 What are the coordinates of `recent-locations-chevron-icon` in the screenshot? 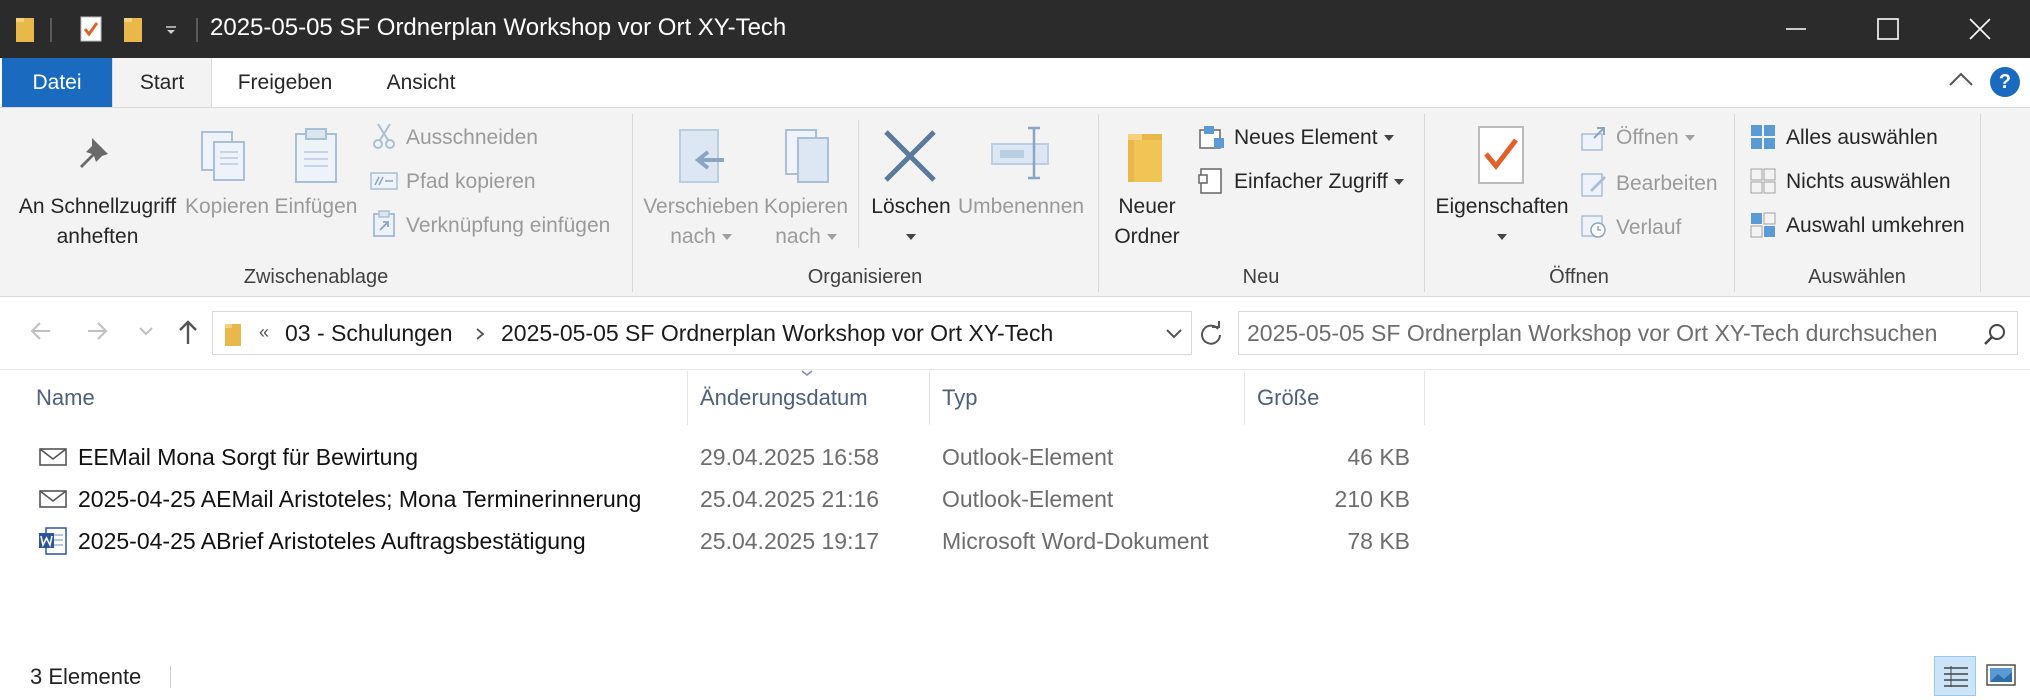 It's located at (146, 331).